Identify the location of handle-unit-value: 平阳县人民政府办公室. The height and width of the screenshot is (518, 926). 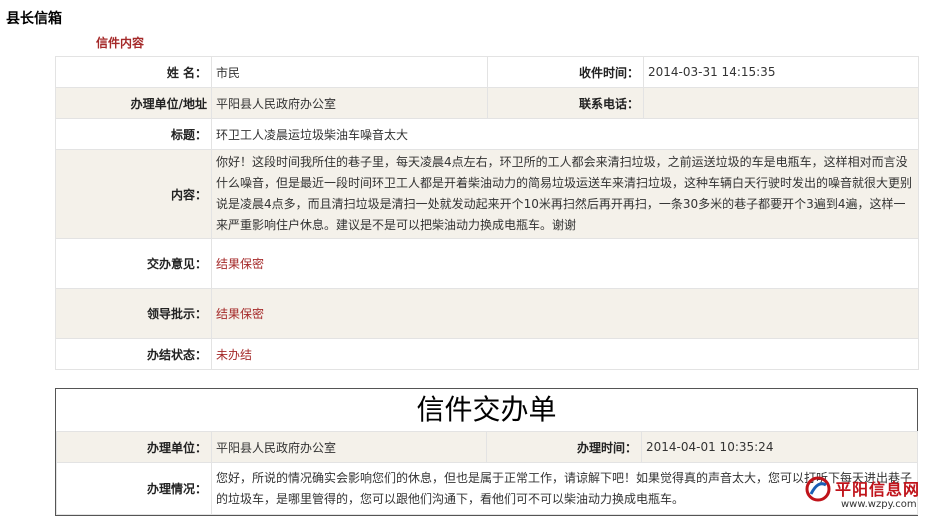
(349, 447).